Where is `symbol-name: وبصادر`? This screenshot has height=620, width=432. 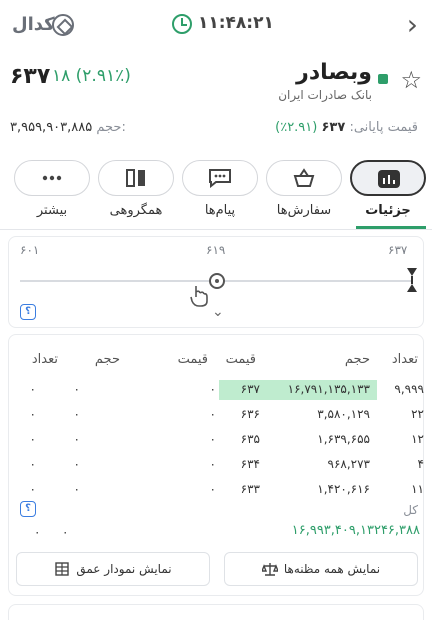 symbol-name: وبصادر is located at coordinates (334, 72).